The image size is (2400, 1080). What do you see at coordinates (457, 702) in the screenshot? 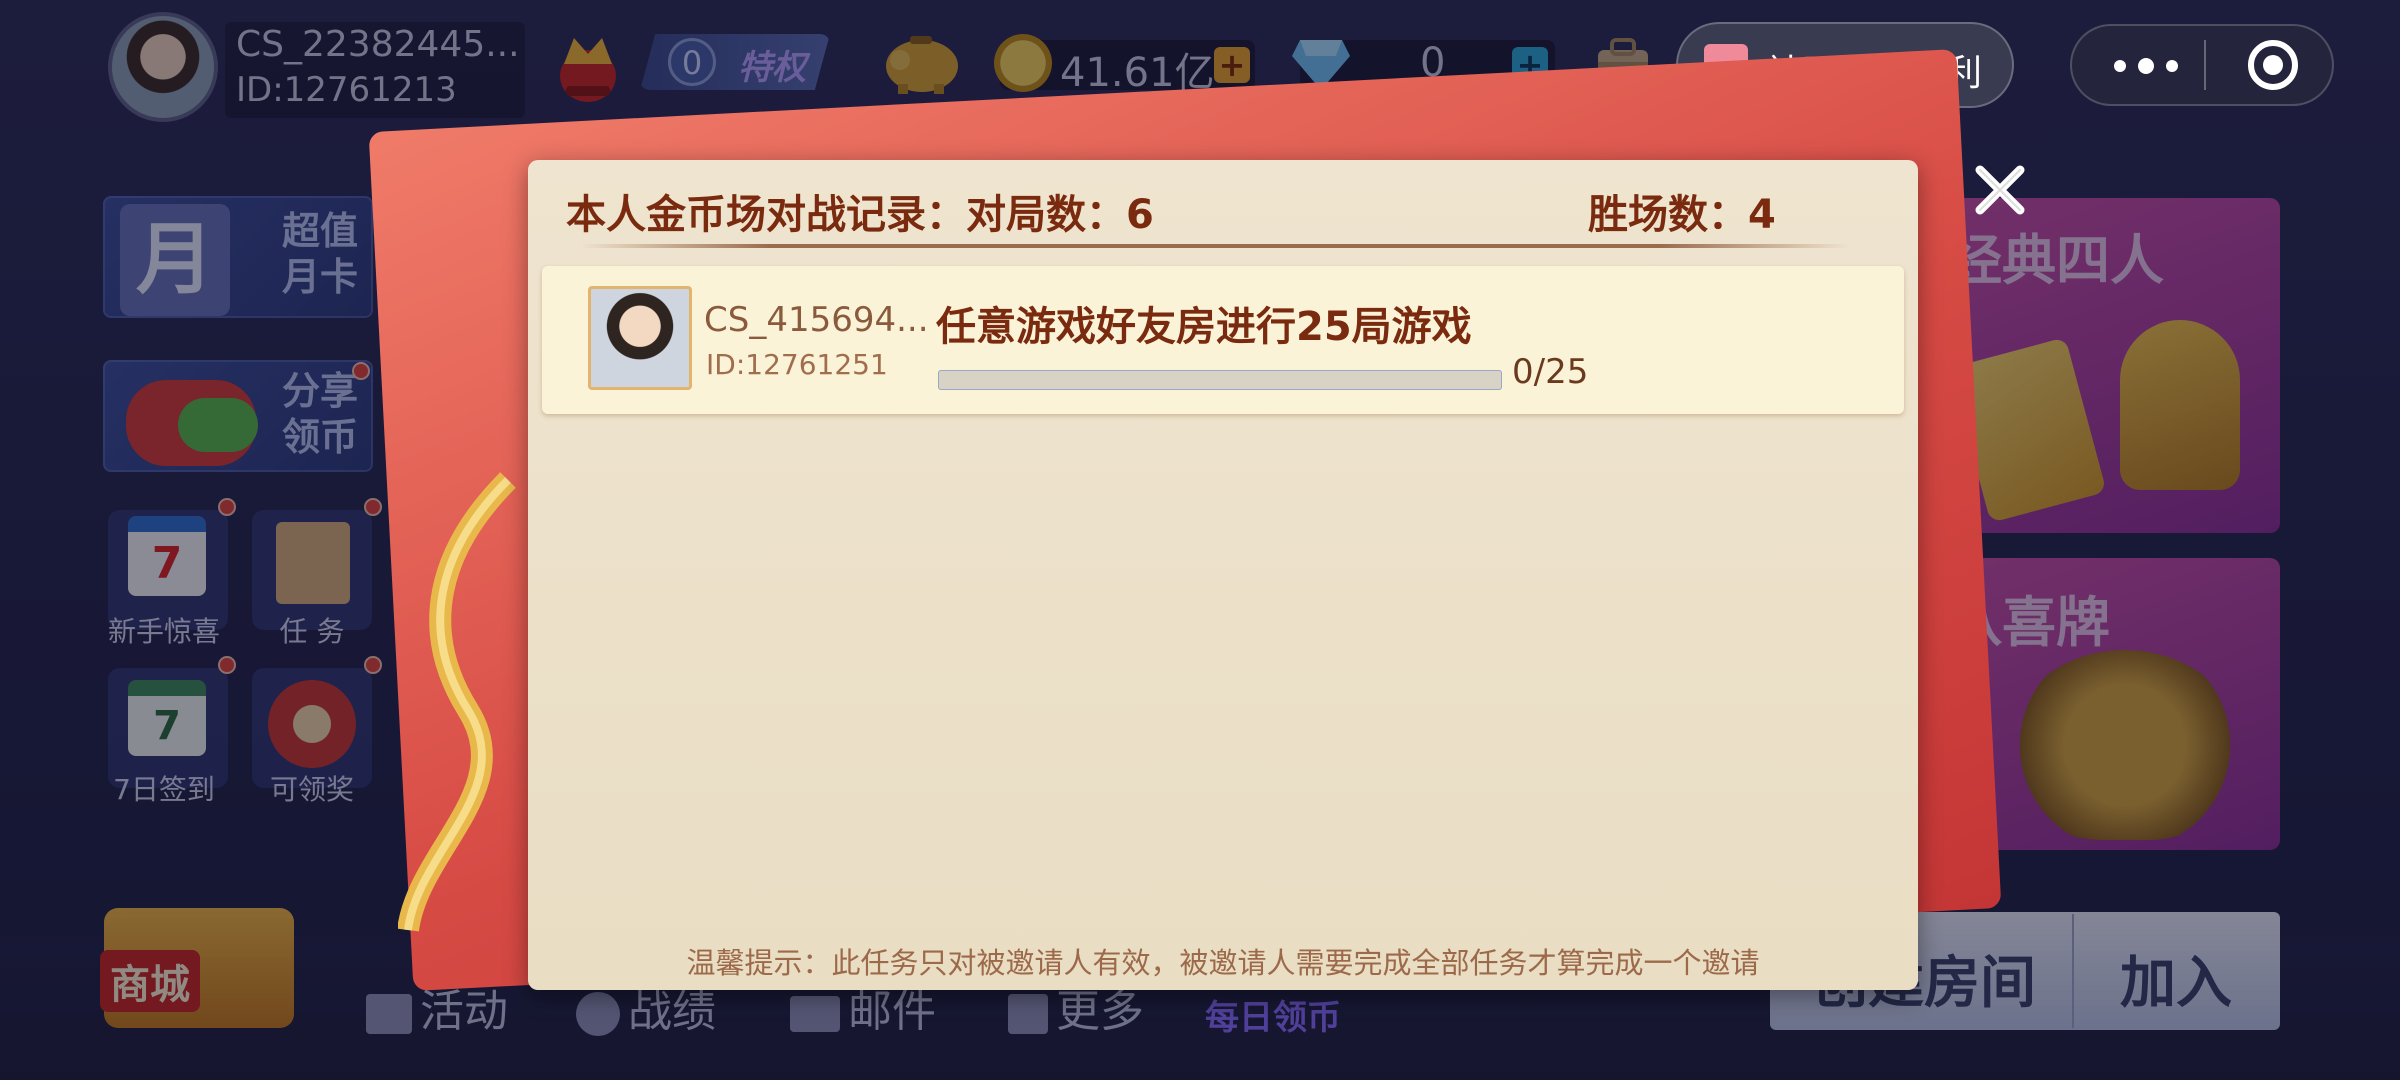
I see `gold-ribbon-decoration` at bounding box center [457, 702].